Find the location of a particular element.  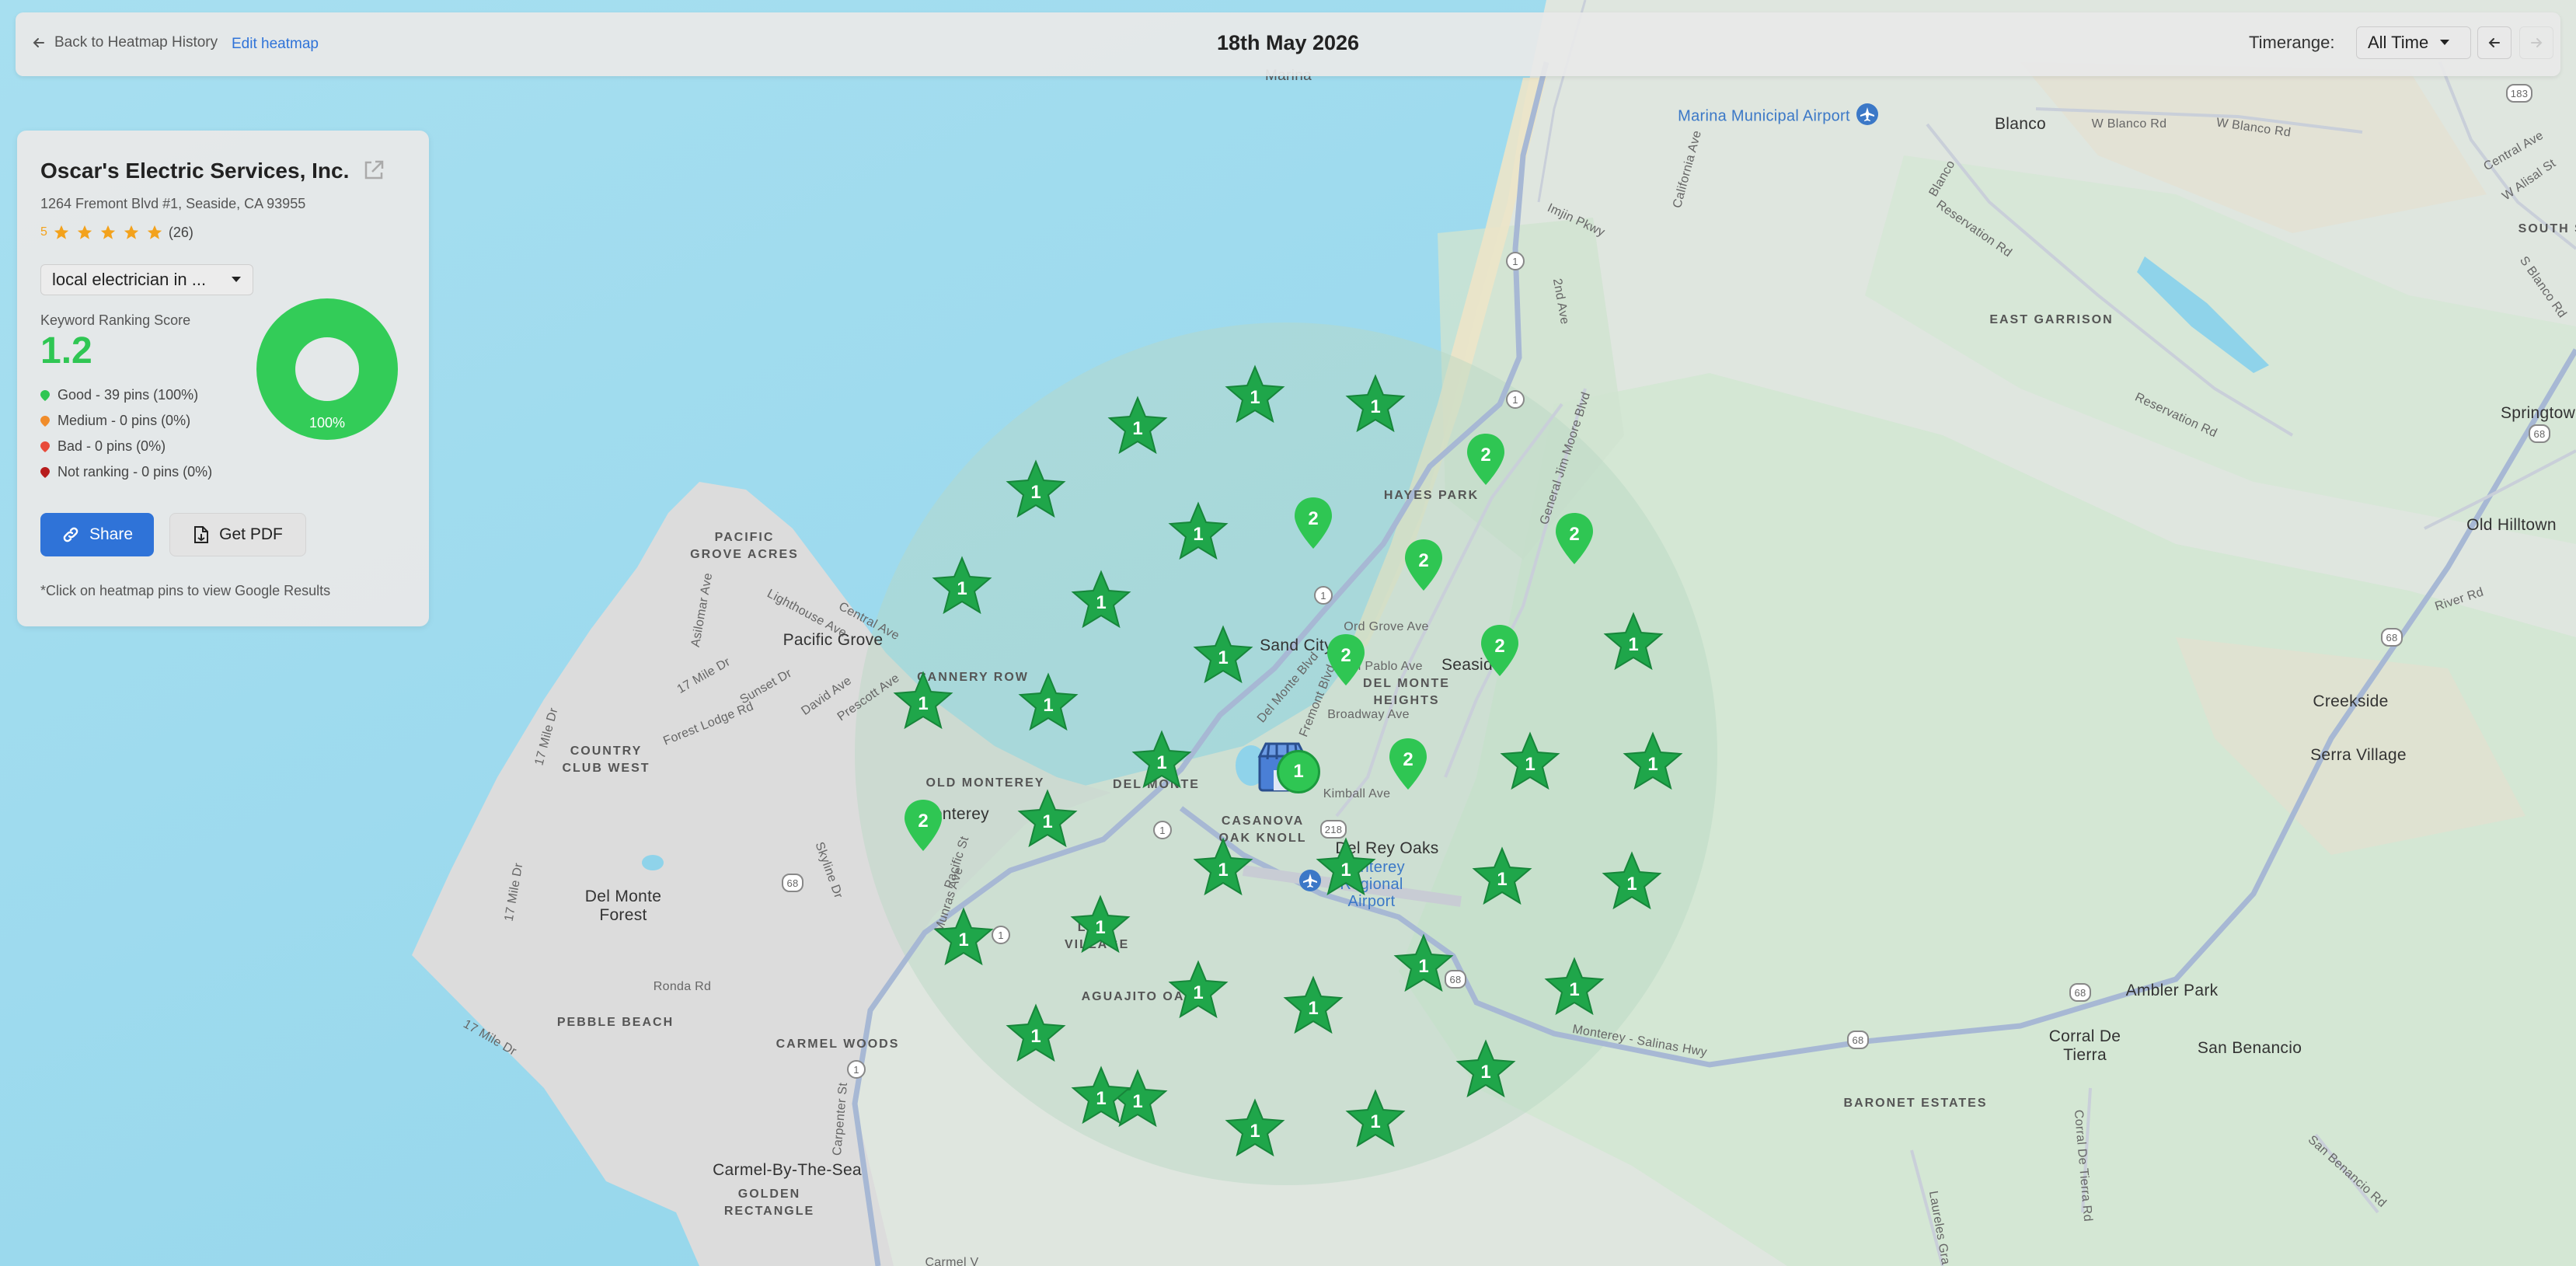

pin-icon-red is located at coordinates (45, 446).